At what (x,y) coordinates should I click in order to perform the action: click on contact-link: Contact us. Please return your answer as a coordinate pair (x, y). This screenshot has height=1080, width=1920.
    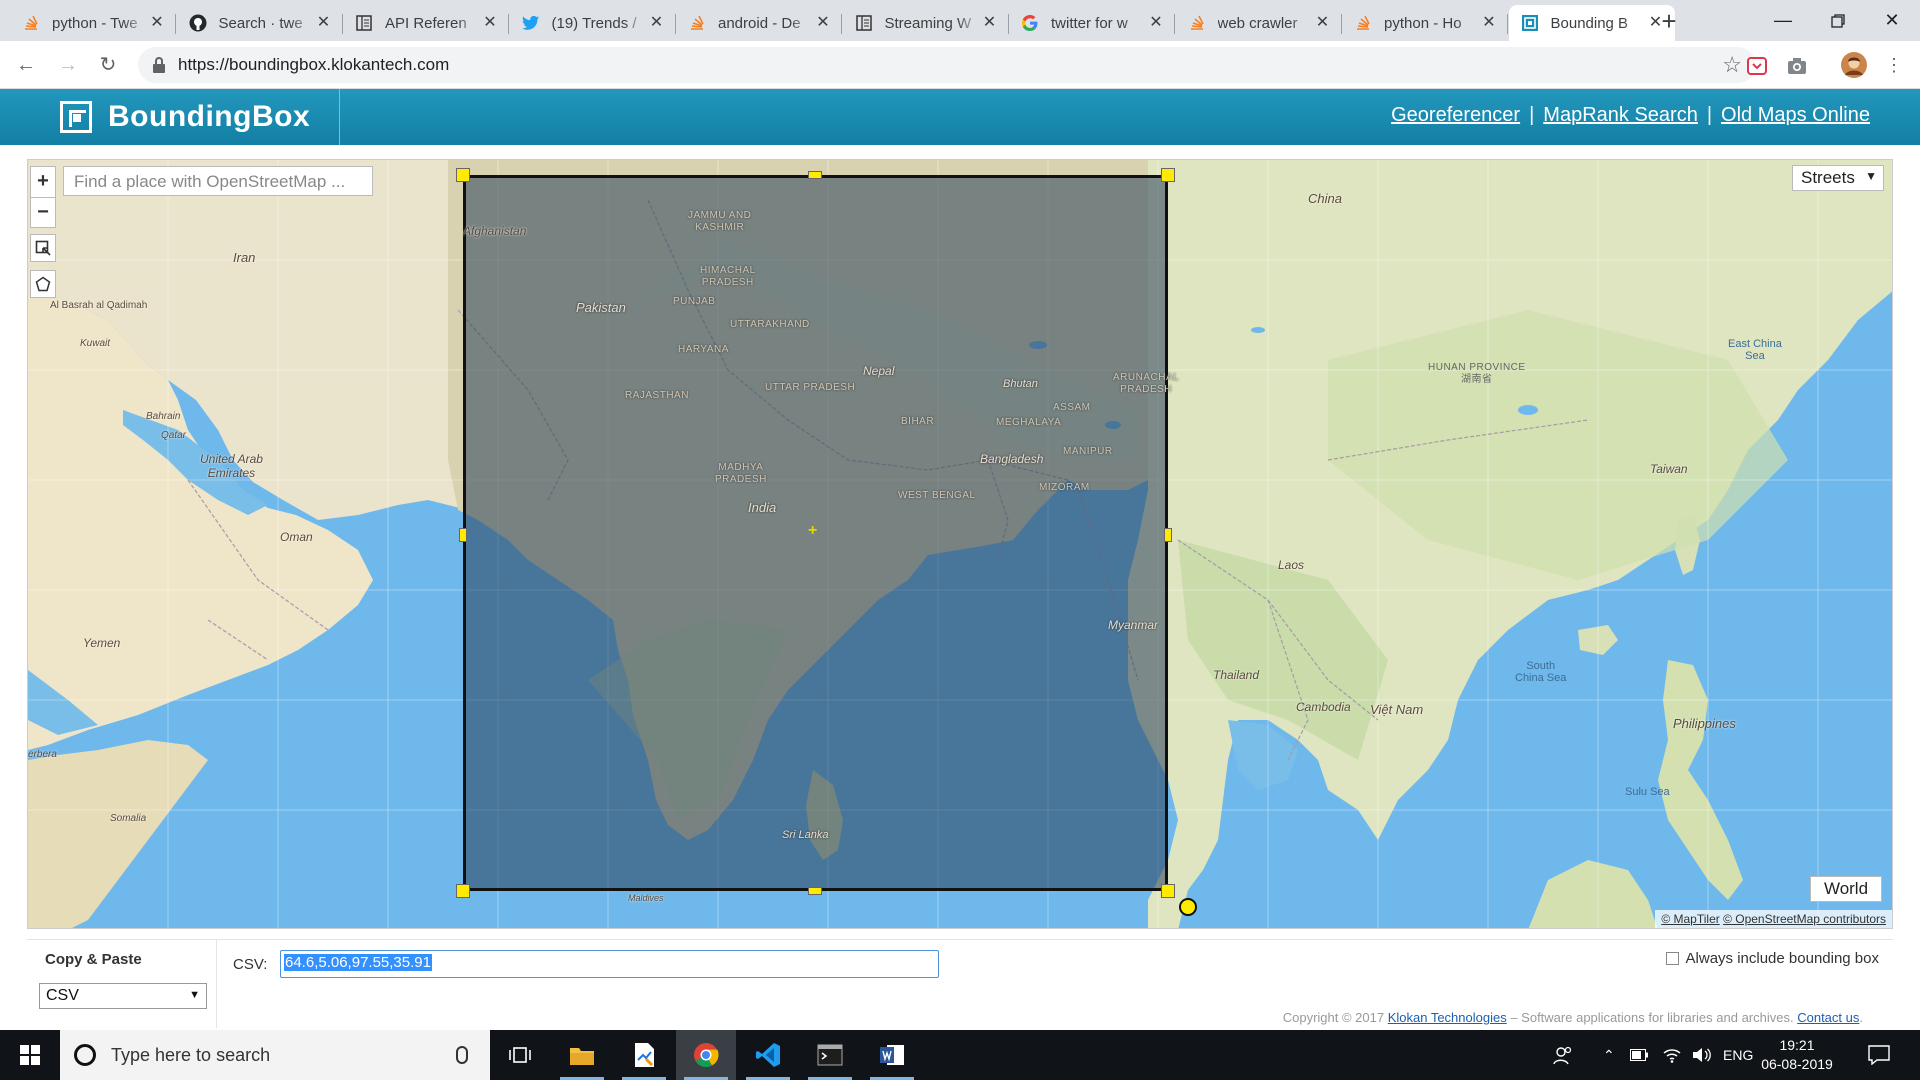
    Looking at the image, I should click on (1828, 1017).